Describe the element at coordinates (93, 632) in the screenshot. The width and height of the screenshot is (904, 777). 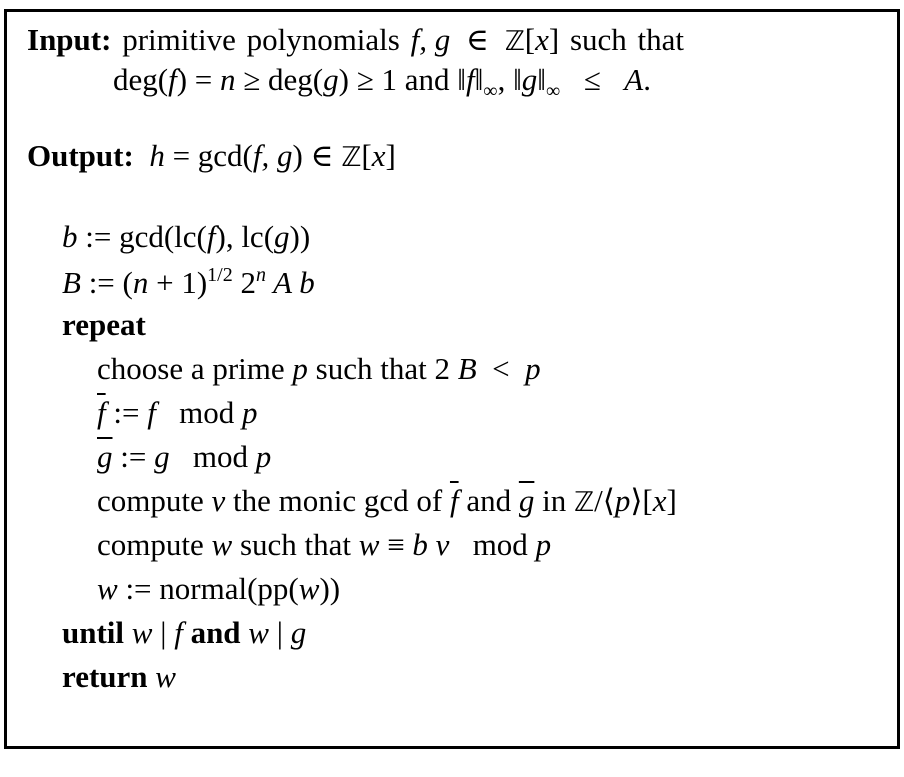
I see `keyword: until` at that location.